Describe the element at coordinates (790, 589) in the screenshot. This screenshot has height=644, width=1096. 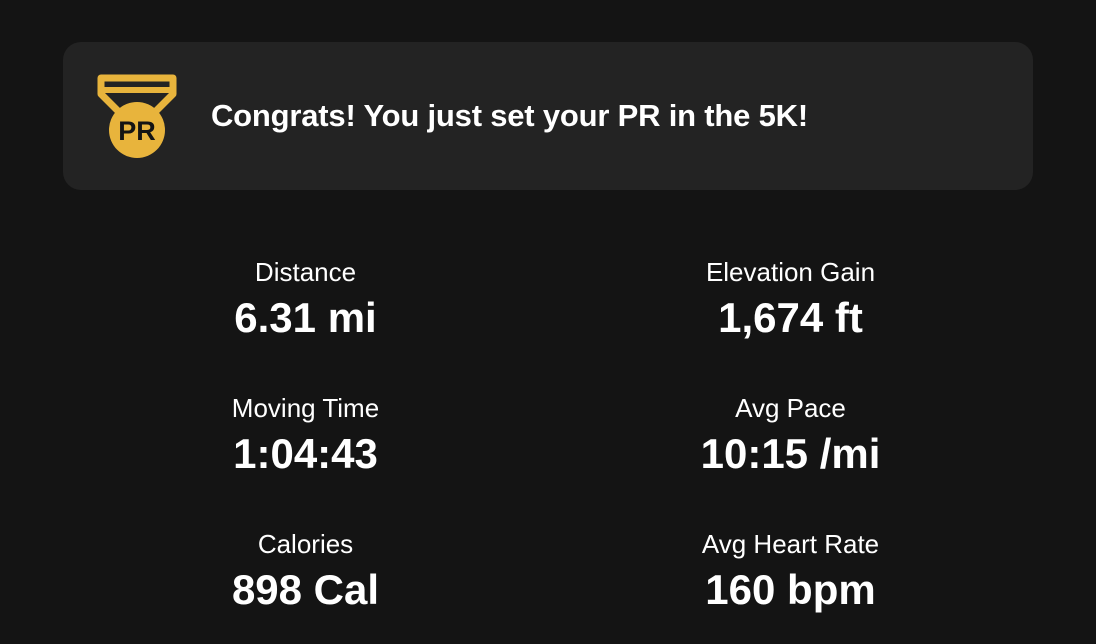
I see `stat-value: 160 bpm` at that location.